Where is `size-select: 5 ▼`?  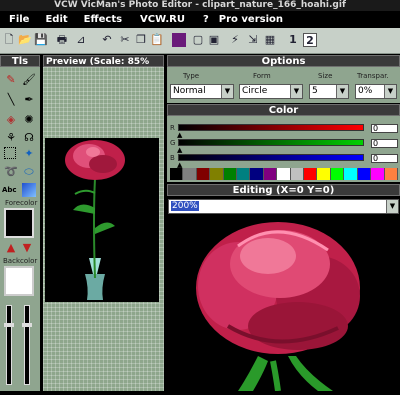 size-select: 5 ▼ is located at coordinates (329, 91).